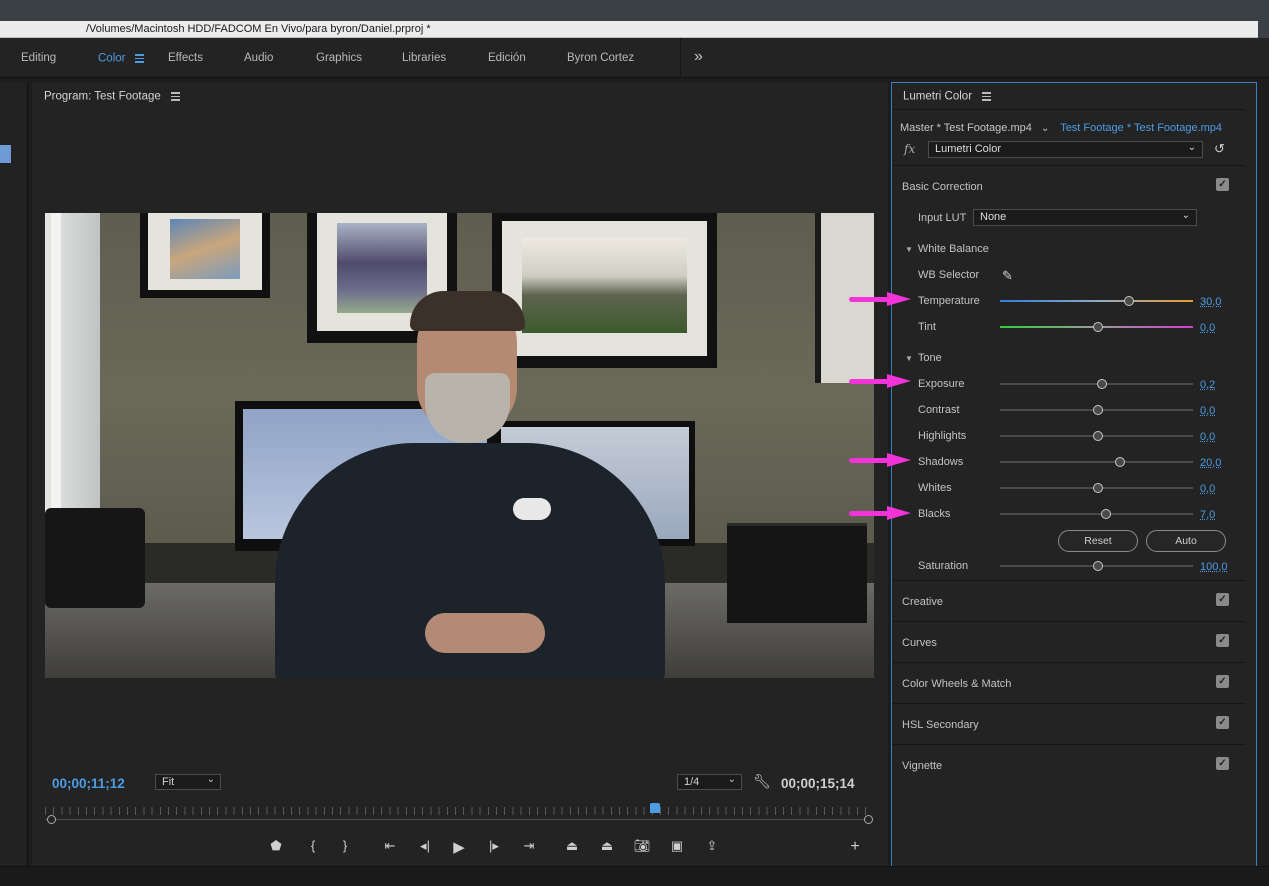  Describe the element at coordinates (942, 218) in the screenshot. I see `input-lut-label: Input LUT` at that location.